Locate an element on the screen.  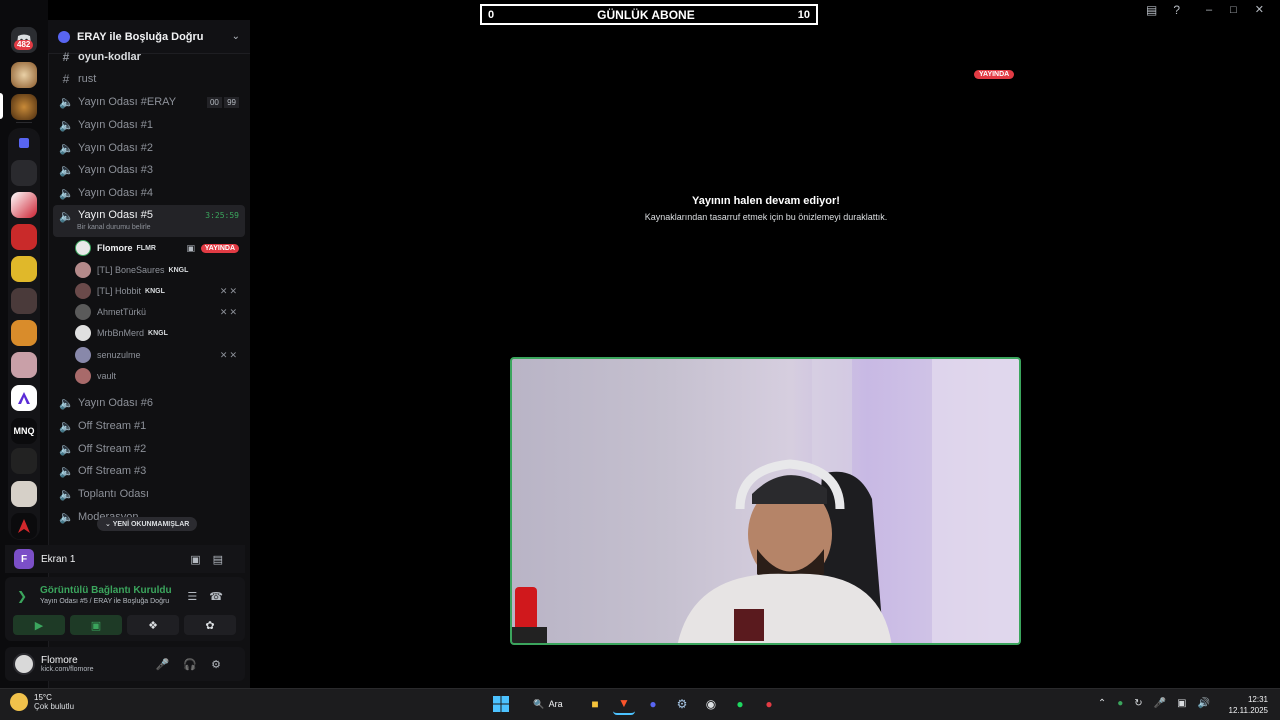
steam-icon: ⚙ is located at coordinates (682, 704).